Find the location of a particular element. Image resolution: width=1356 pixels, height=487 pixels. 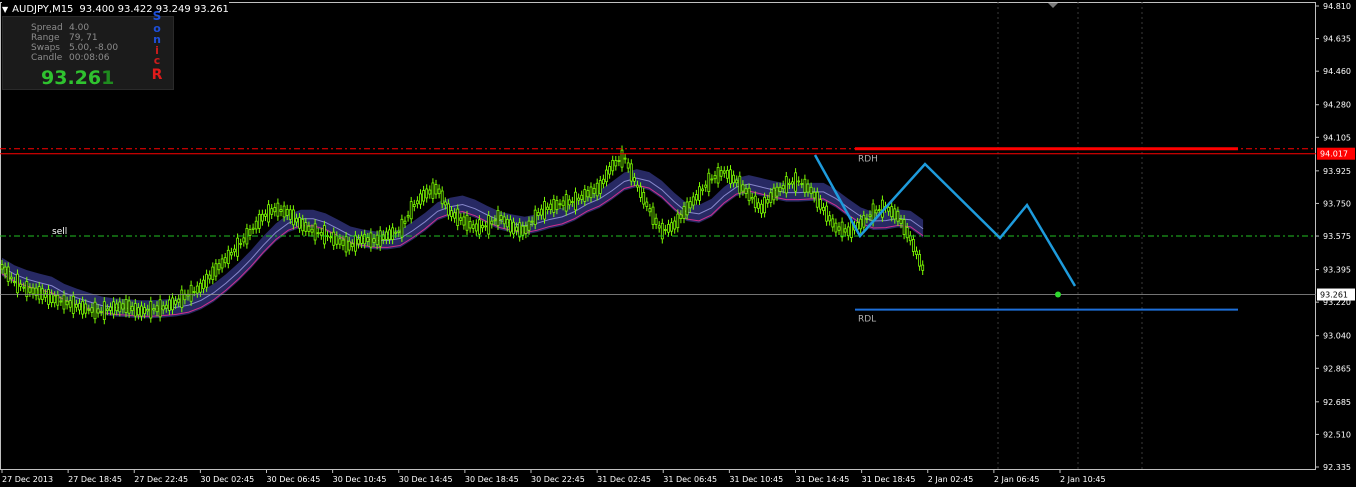

x-axis-label: 30 Dec 10:45 is located at coordinates (360, 479).